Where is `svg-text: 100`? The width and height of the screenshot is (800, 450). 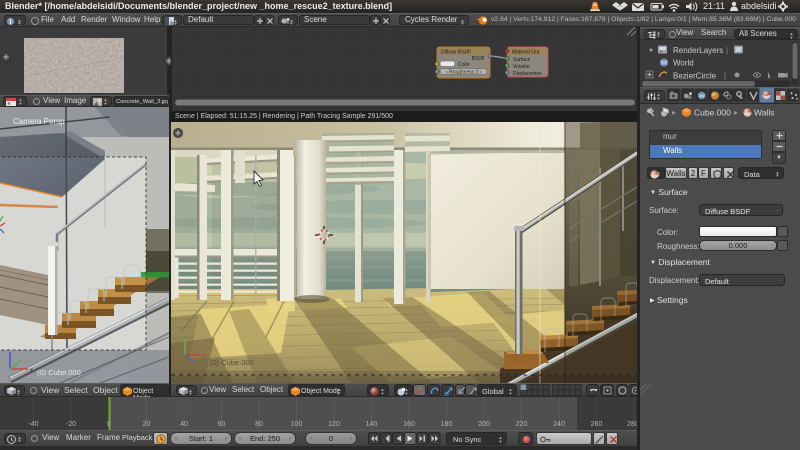 svg-text: 100 is located at coordinates (297, 424).